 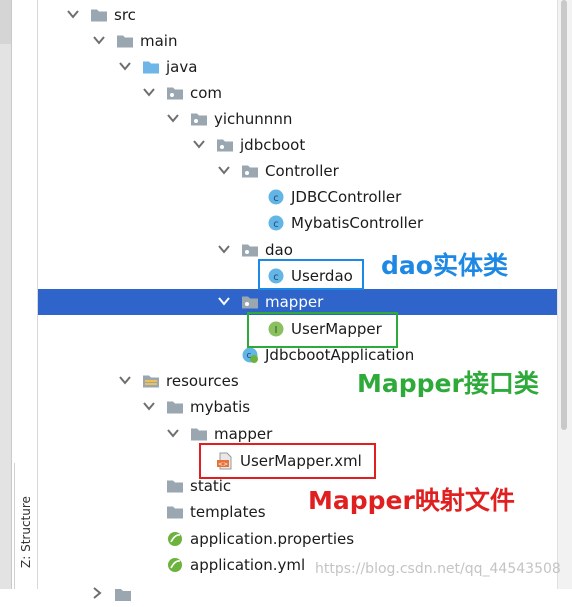 I want to click on tree-row: application.properties, so click(x=297, y=539).